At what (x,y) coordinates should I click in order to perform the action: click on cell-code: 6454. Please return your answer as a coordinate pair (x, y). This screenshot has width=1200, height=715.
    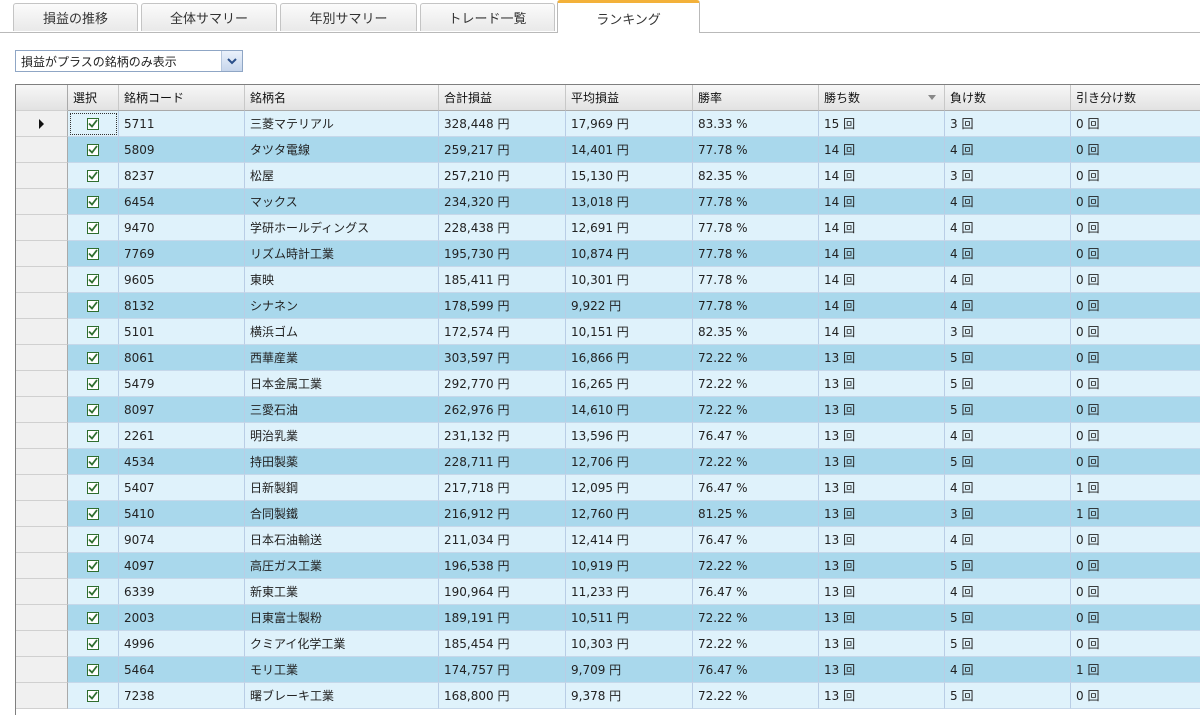
    Looking at the image, I should click on (182, 202).